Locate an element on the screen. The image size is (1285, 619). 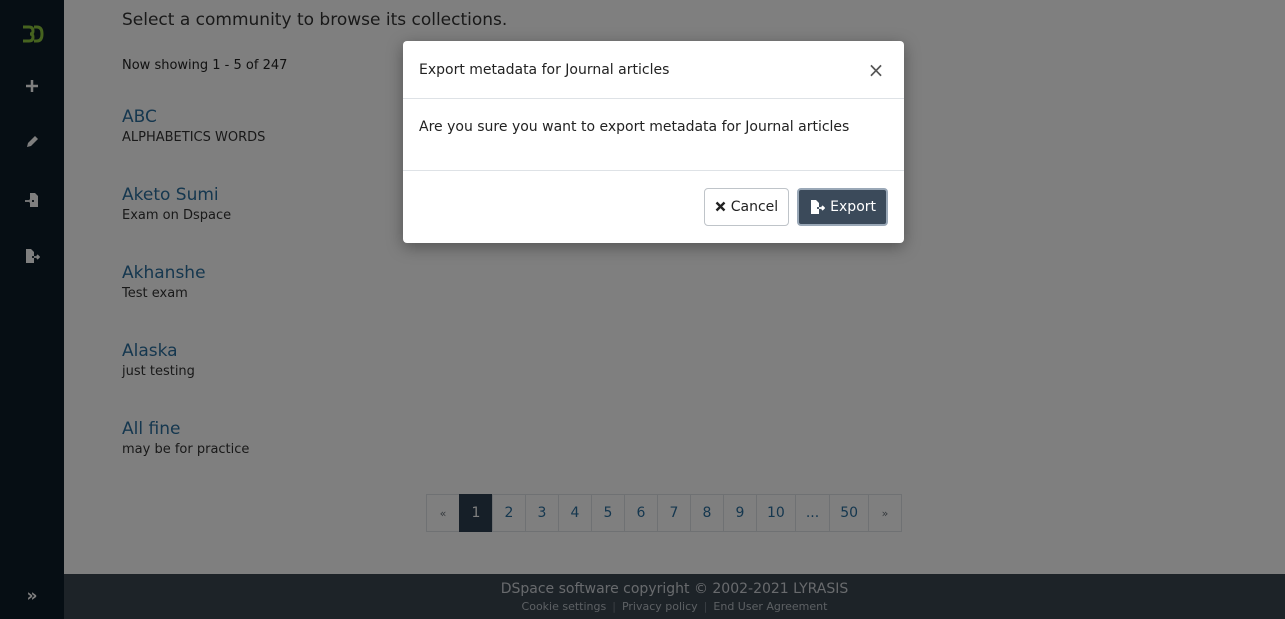
times-icon is located at coordinates (720, 206).